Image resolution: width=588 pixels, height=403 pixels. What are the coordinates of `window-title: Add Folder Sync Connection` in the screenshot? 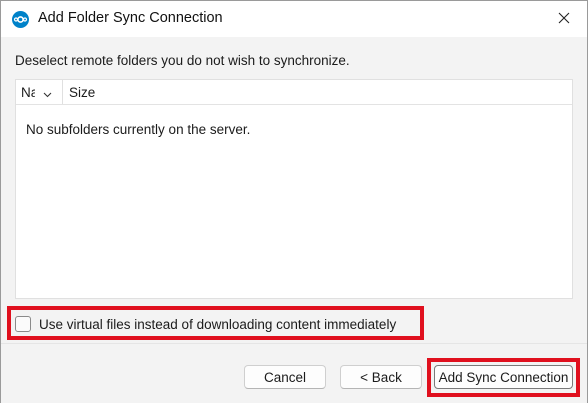 It's located at (130, 18).